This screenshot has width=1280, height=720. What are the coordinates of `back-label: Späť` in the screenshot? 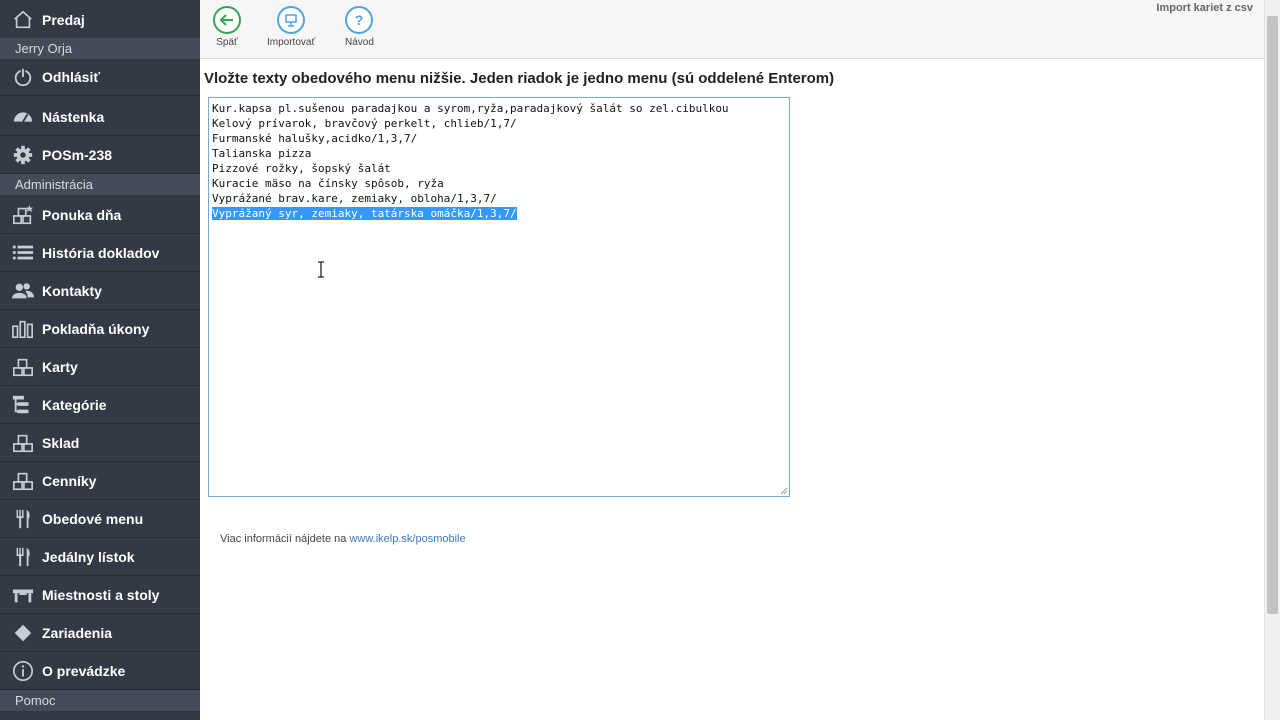 It's located at (227, 42).